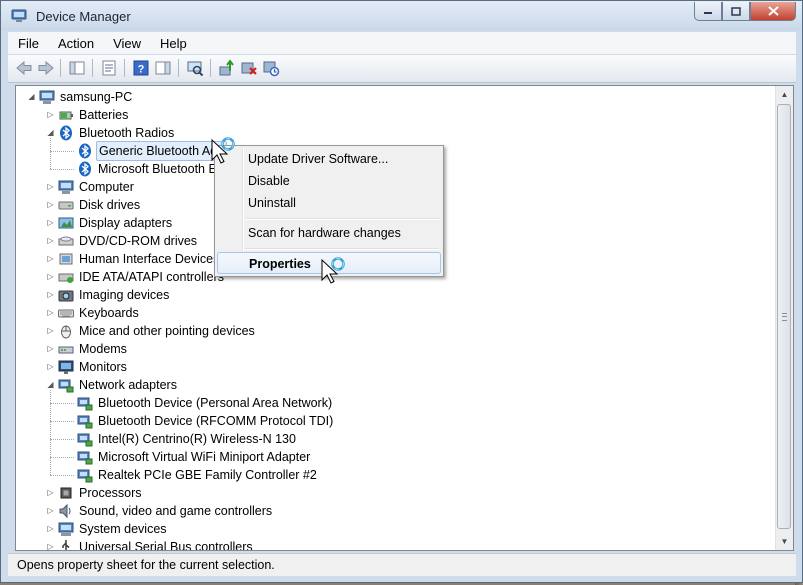 Image resolution: width=803 pixels, height=585 pixels. I want to click on tree-category: ▷ Modems, so click(396, 349).